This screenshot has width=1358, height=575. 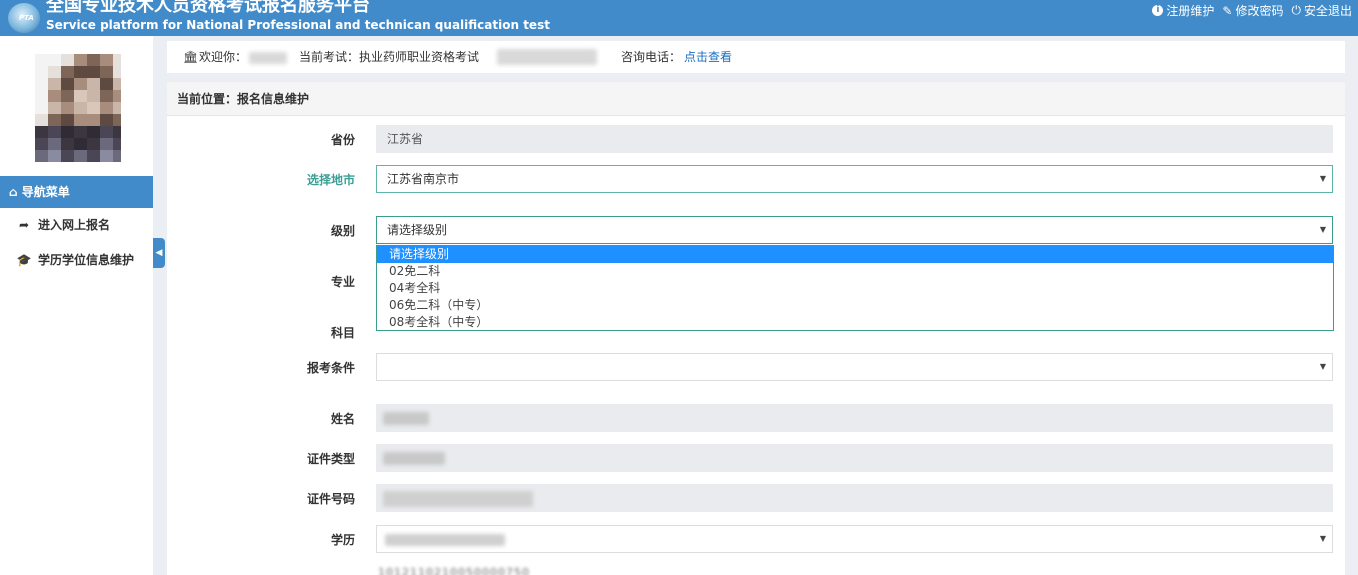 I want to click on nav-menu-header: ⌂ 导航菜单, so click(x=76, y=192).